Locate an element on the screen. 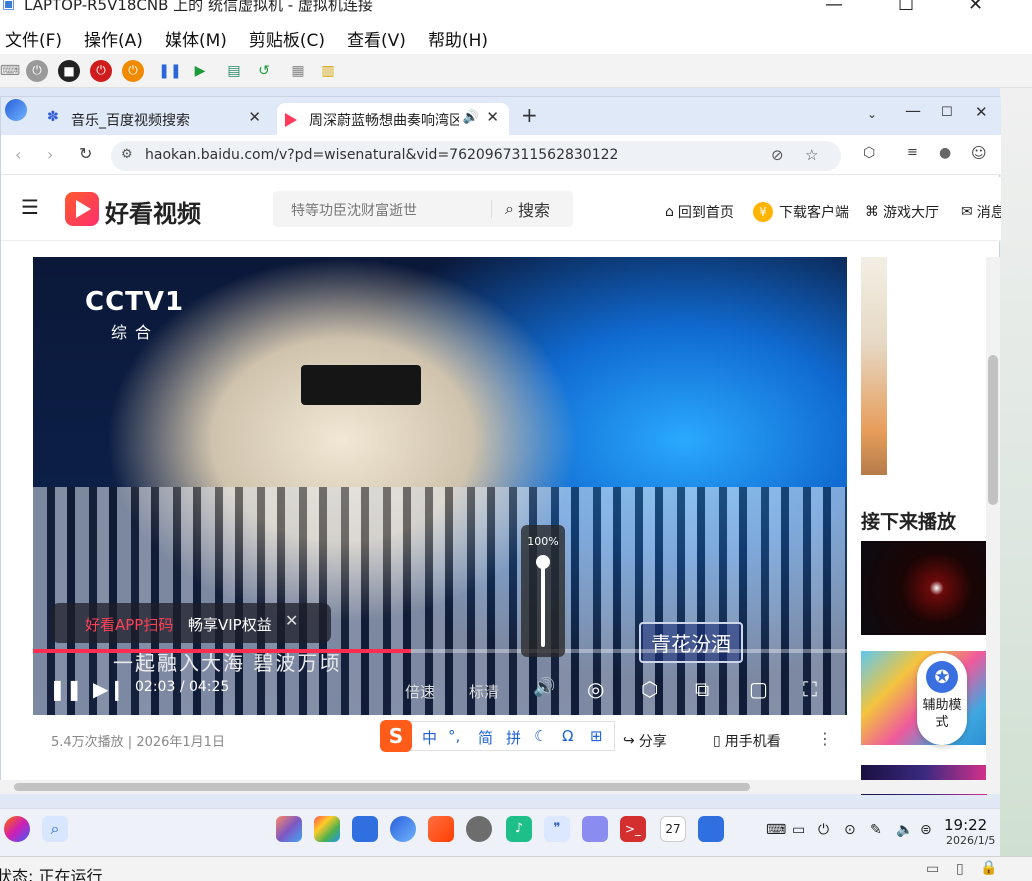  share-button: ↪ 分享 is located at coordinates (645, 741).